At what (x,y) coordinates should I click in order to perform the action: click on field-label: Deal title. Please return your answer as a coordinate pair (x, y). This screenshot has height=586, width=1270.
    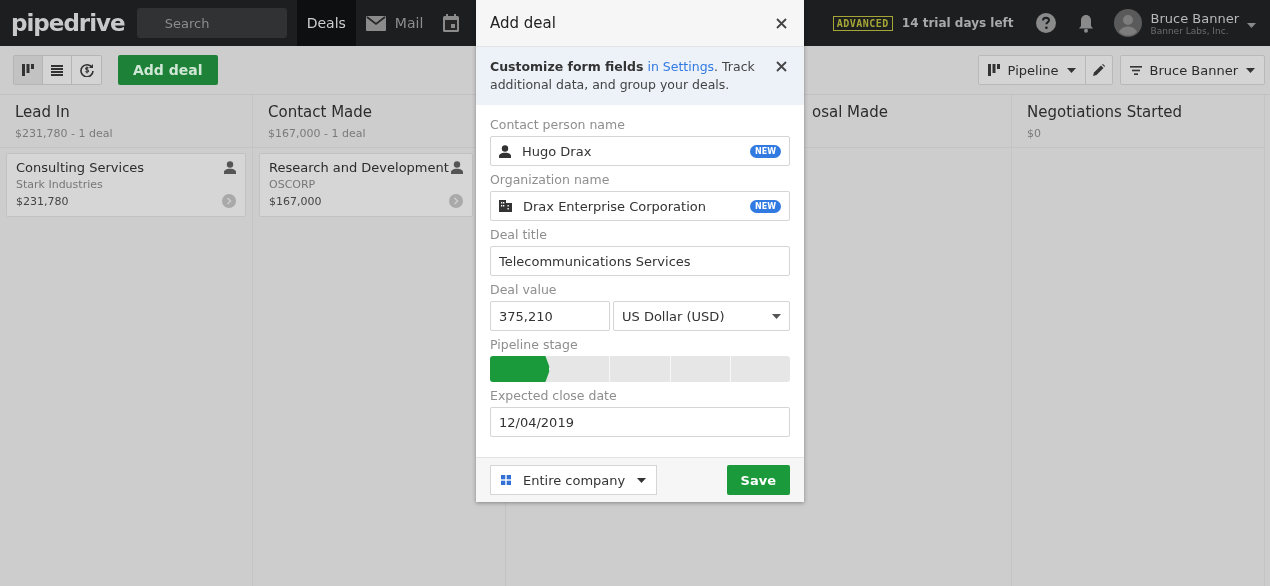
    Looking at the image, I should click on (519, 234).